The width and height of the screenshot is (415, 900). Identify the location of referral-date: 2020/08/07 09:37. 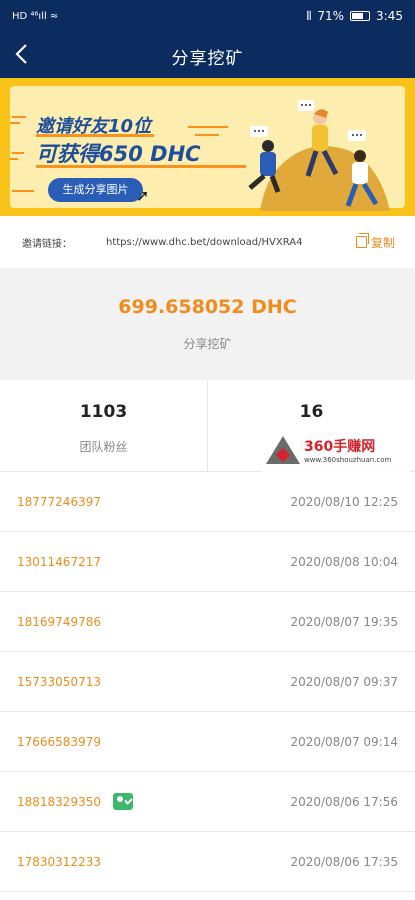
(344, 681).